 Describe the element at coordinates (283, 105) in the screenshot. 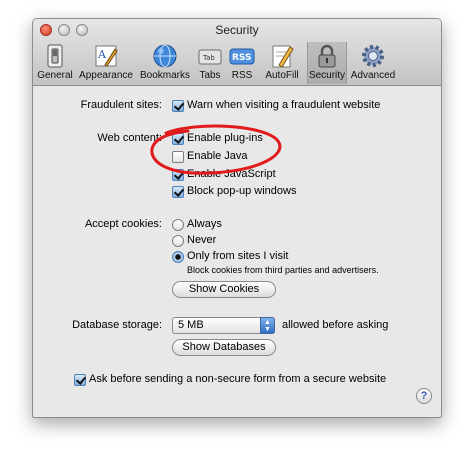

I see `warn-fraudulent-label: Warn when visiting a fraudulent website` at that location.